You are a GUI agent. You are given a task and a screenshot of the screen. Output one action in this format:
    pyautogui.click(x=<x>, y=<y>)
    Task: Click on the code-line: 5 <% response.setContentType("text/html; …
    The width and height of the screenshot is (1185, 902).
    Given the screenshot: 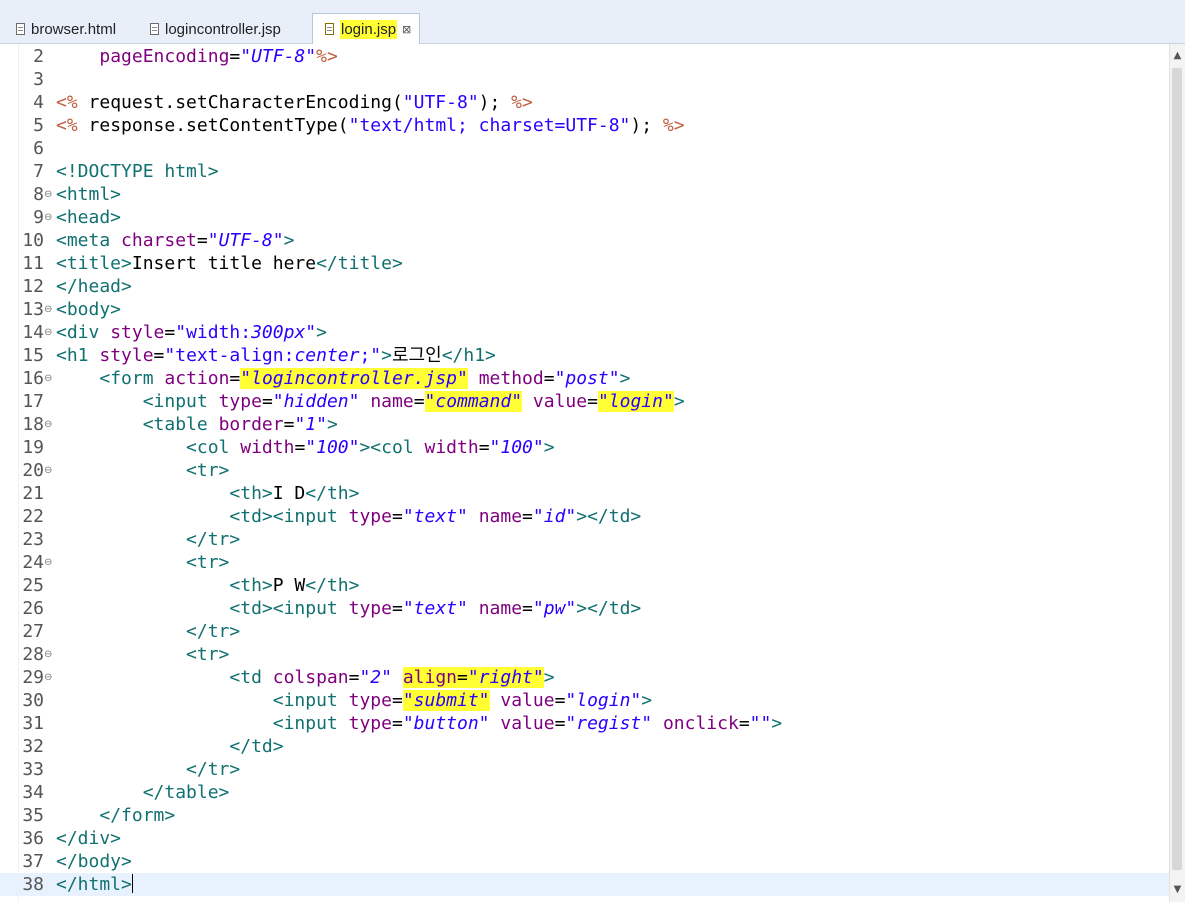 What is the action you would take?
    pyautogui.click(x=584, y=125)
    